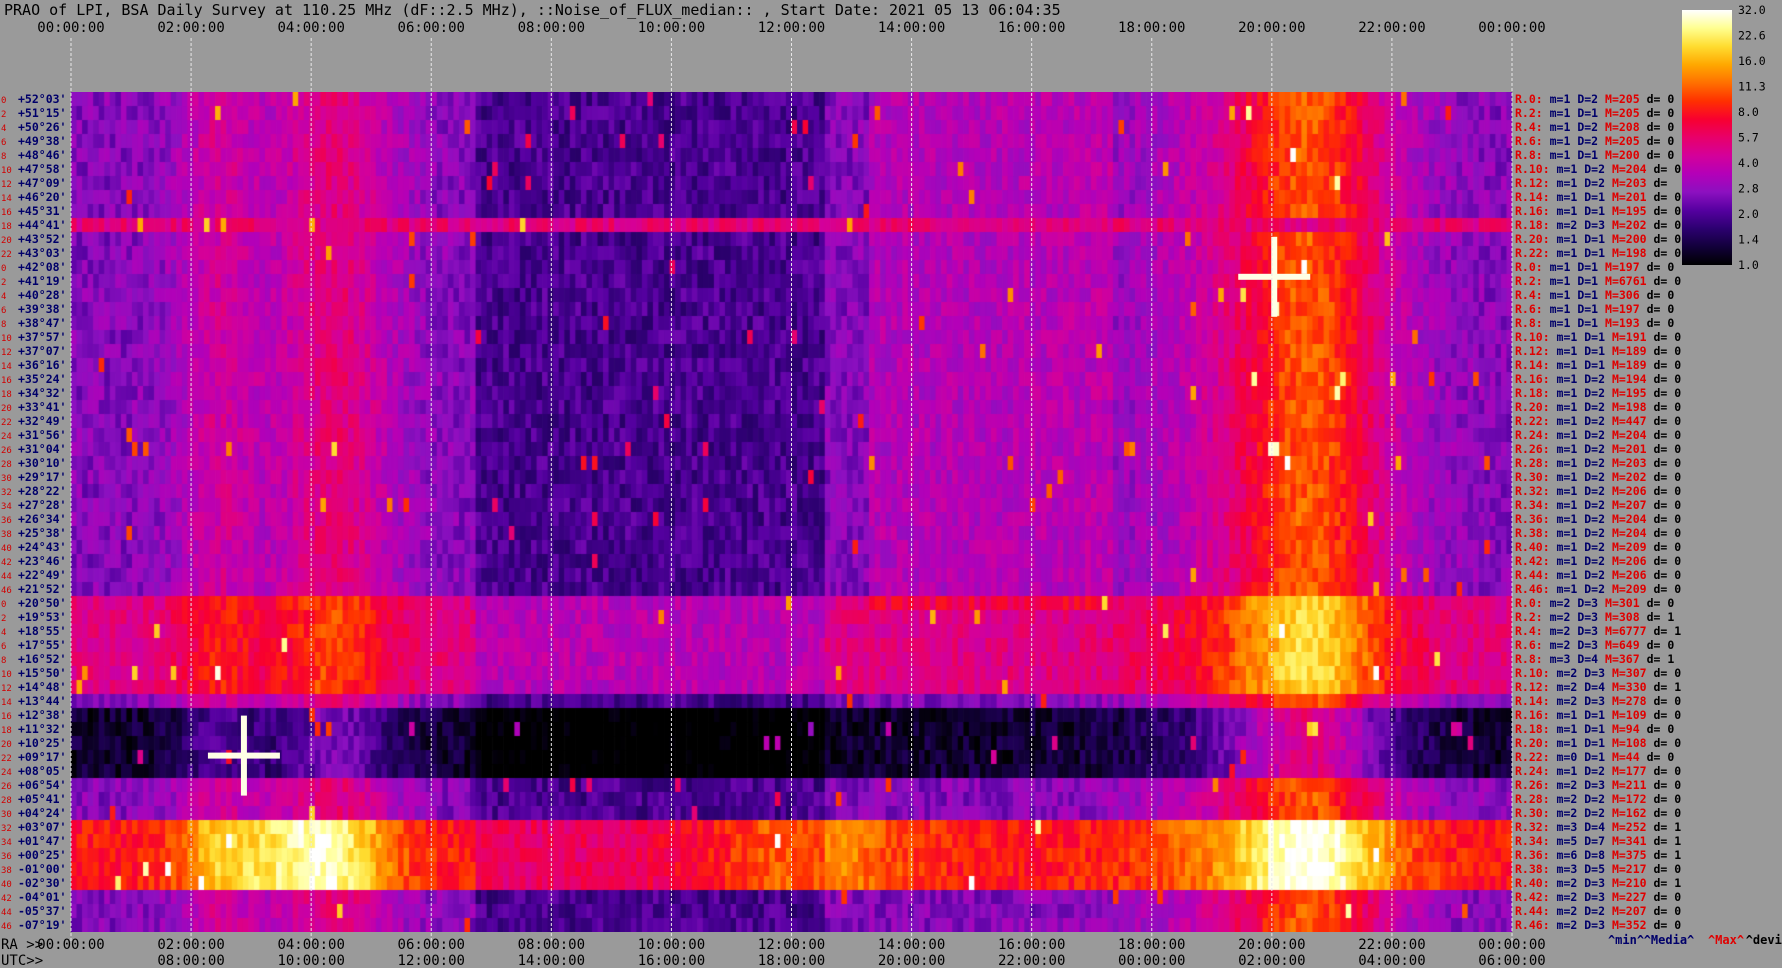 This screenshot has height=968, width=1782. I want to click on stat-r: R.18:, so click(1532, 729).